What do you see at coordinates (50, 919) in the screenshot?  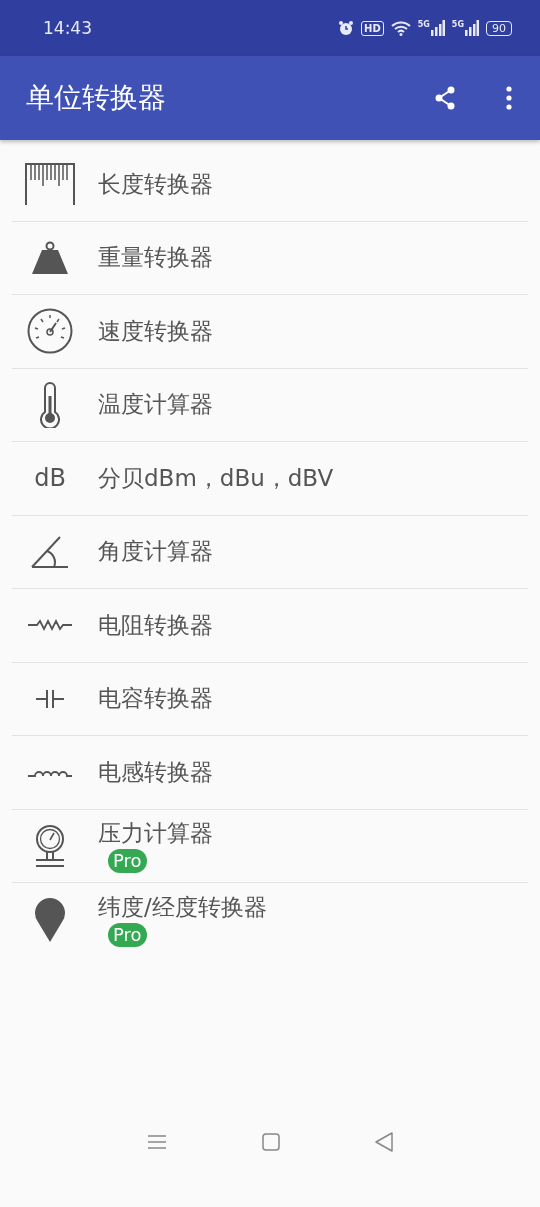 I see `location-pin-icon` at bounding box center [50, 919].